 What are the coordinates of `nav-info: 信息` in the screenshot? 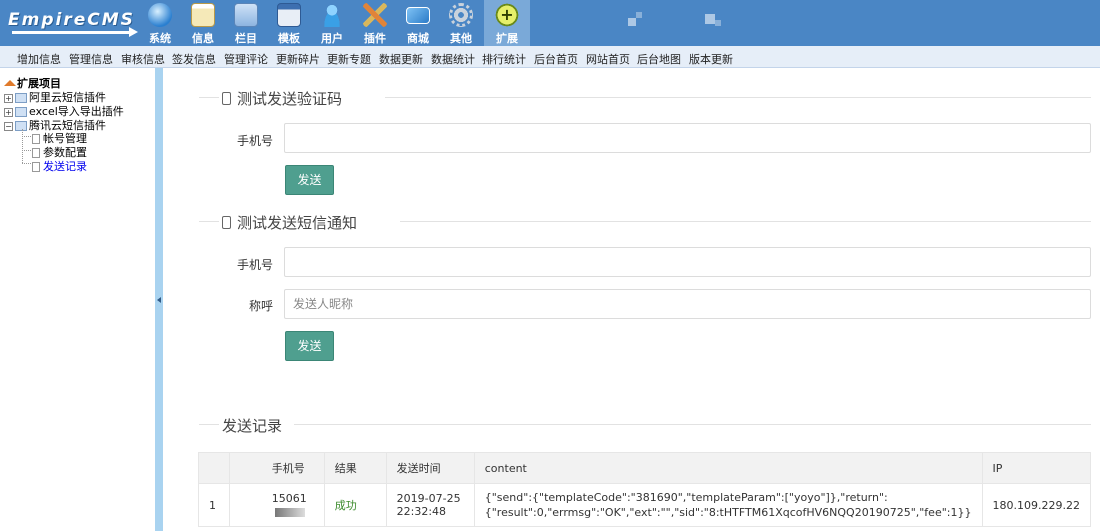 It's located at (203, 23).